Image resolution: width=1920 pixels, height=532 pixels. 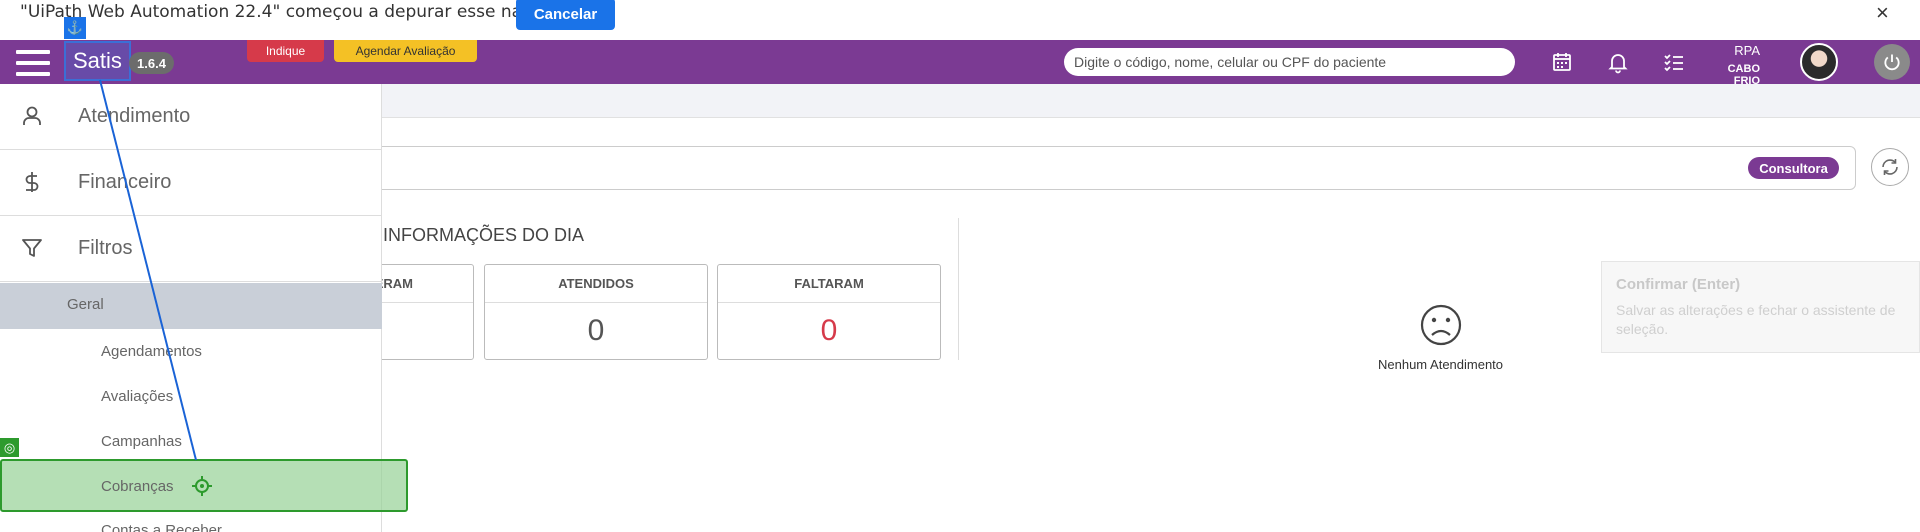 I want to click on user-name: RPA, so click(x=1747, y=50).